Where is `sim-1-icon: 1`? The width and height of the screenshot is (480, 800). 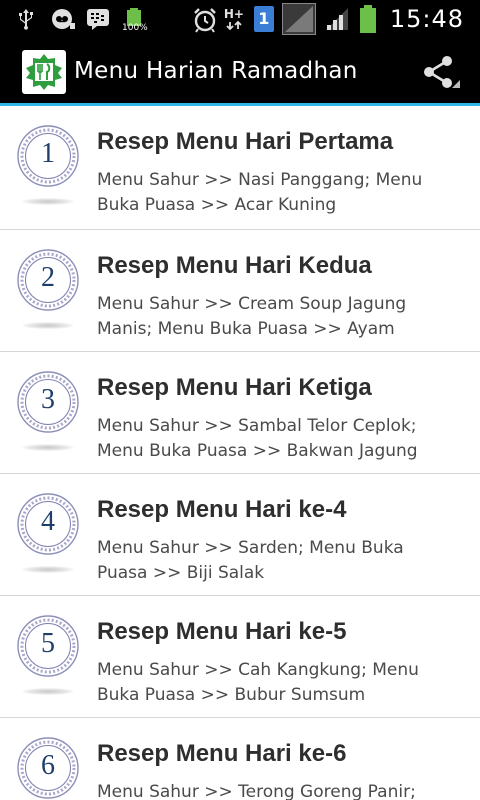 sim-1-icon: 1 is located at coordinates (263, 19).